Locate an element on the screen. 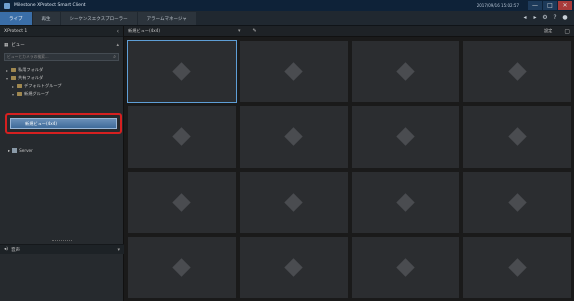  view-search-input: ビューとカメラの検索... ⌕ is located at coordinates (61, 57).